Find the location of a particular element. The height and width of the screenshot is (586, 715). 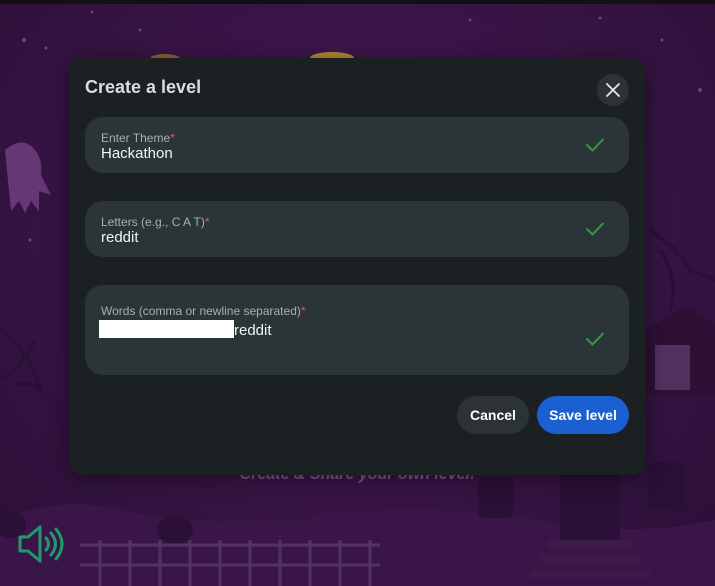

redacted-block is located at coordinates (166, 329).